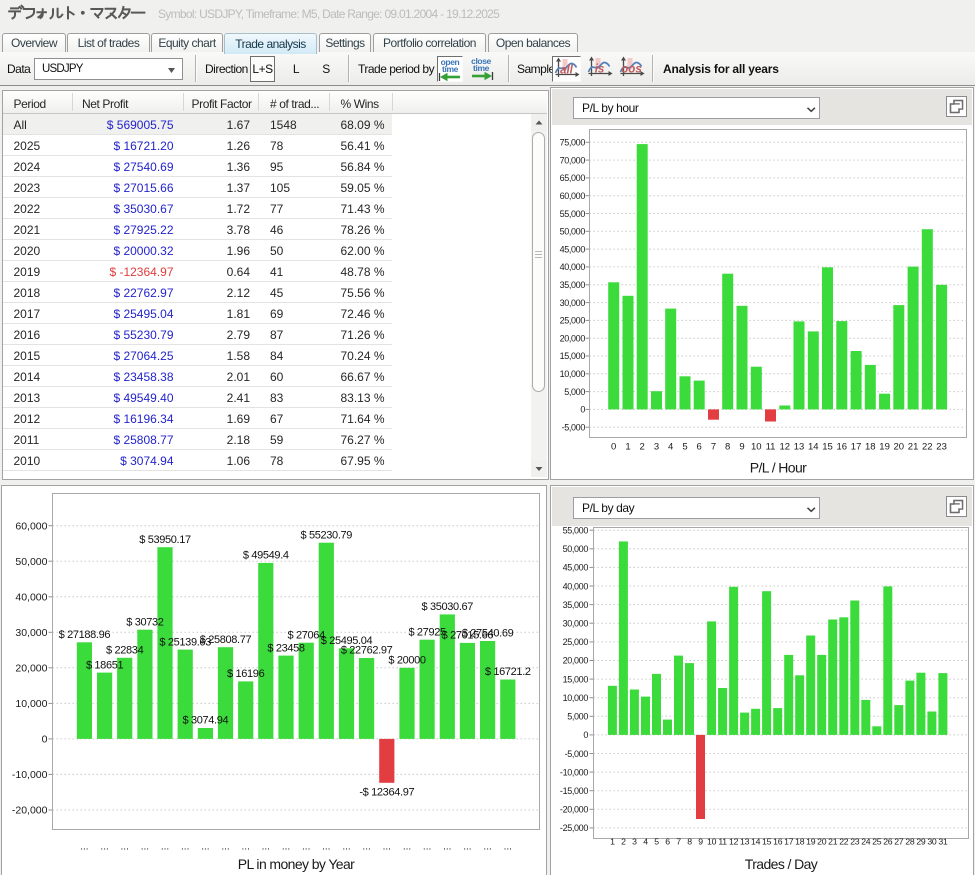  Describe the element at coordinates (712, 842) in the screenshot. I see `svg-text: 10` at that location.